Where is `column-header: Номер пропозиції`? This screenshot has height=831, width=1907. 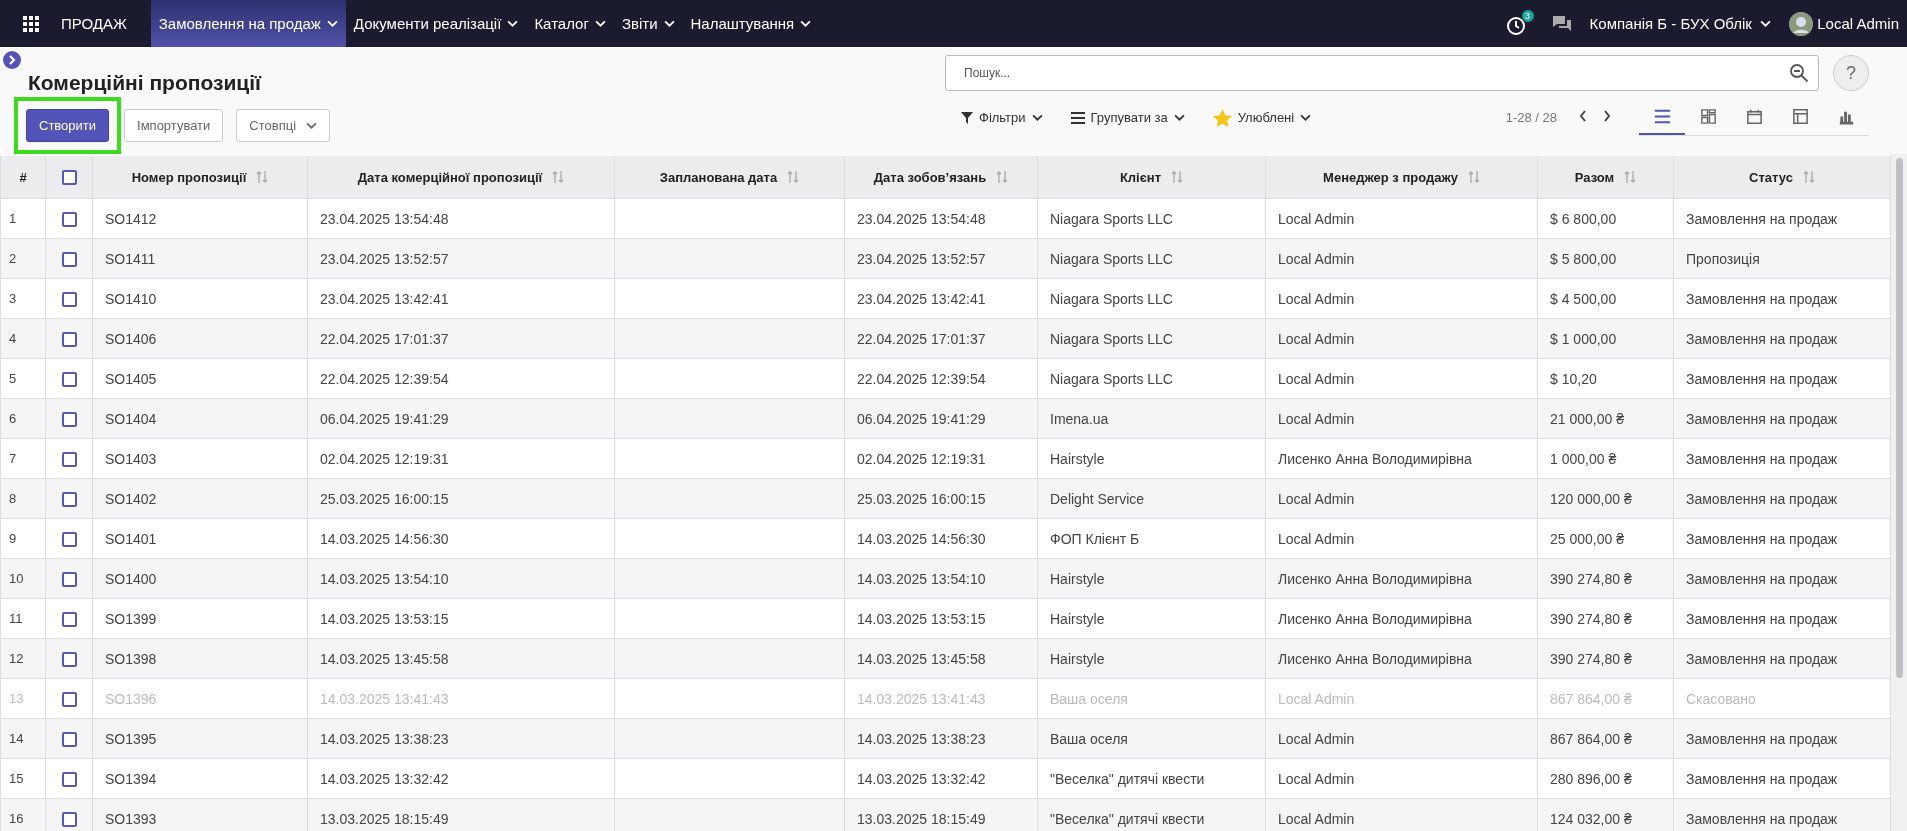
column-header: Номер пропозиції is located at coordinates (189, 177).